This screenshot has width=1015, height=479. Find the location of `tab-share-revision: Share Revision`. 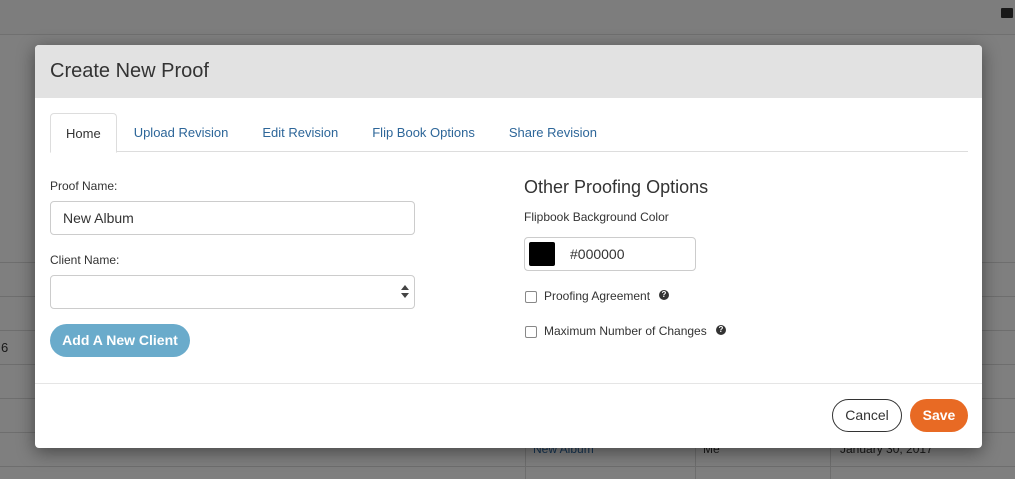

tab-share-revision: Share Revision is located at coordinates (553, 132).